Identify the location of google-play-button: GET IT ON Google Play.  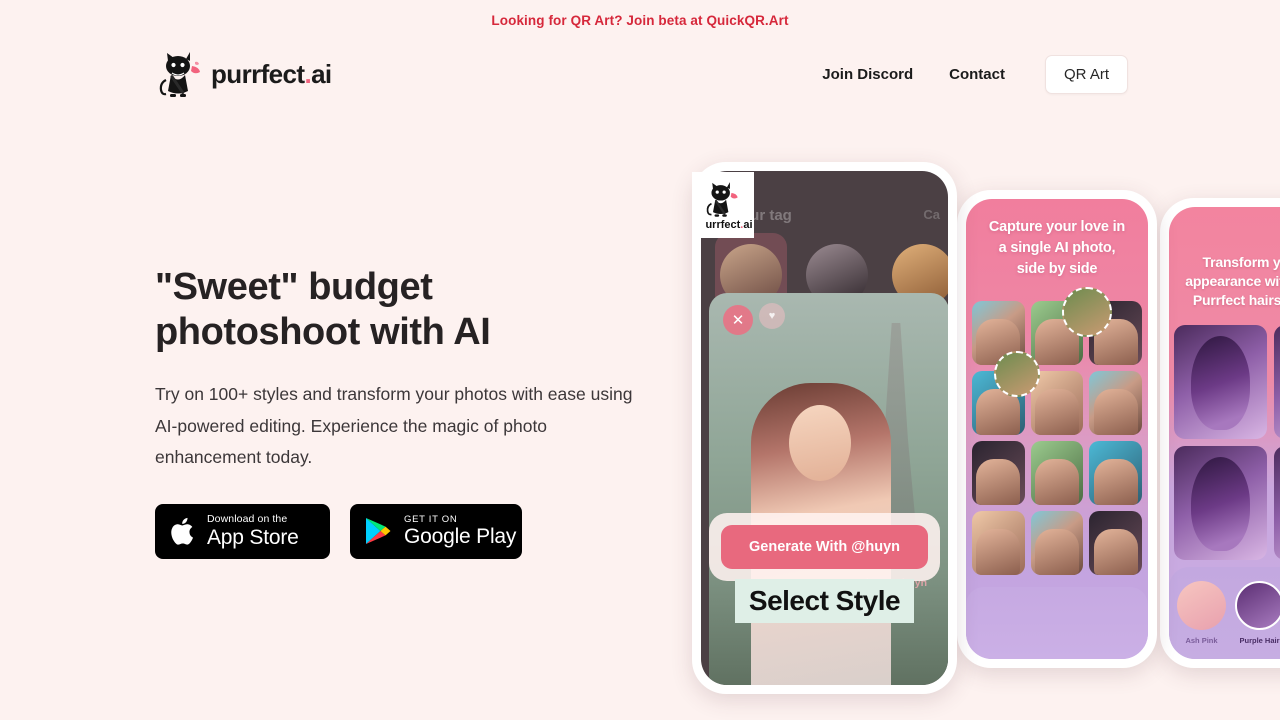
(436, 531).